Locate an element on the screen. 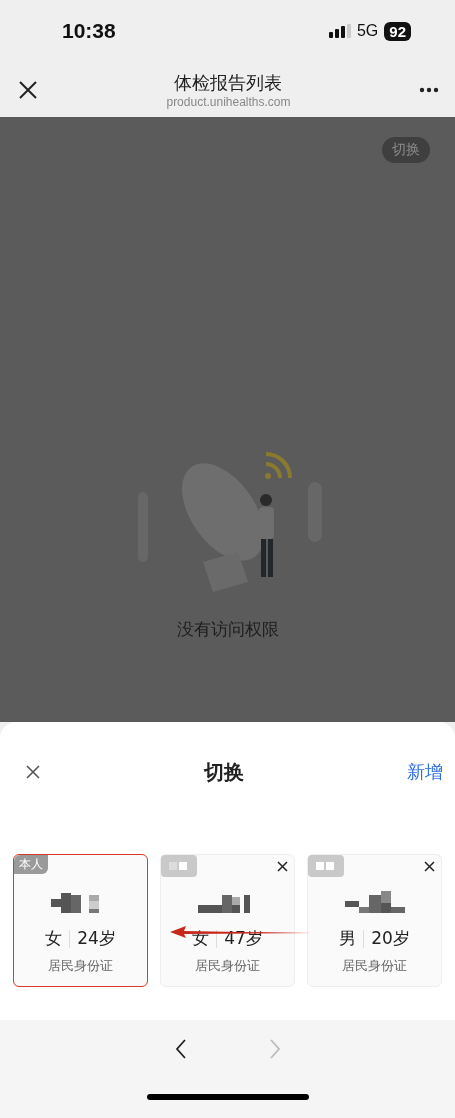 This screenshot has height=1118, width=455. no-access-message: 没有访问权限 is located at coordinates (227, 629).